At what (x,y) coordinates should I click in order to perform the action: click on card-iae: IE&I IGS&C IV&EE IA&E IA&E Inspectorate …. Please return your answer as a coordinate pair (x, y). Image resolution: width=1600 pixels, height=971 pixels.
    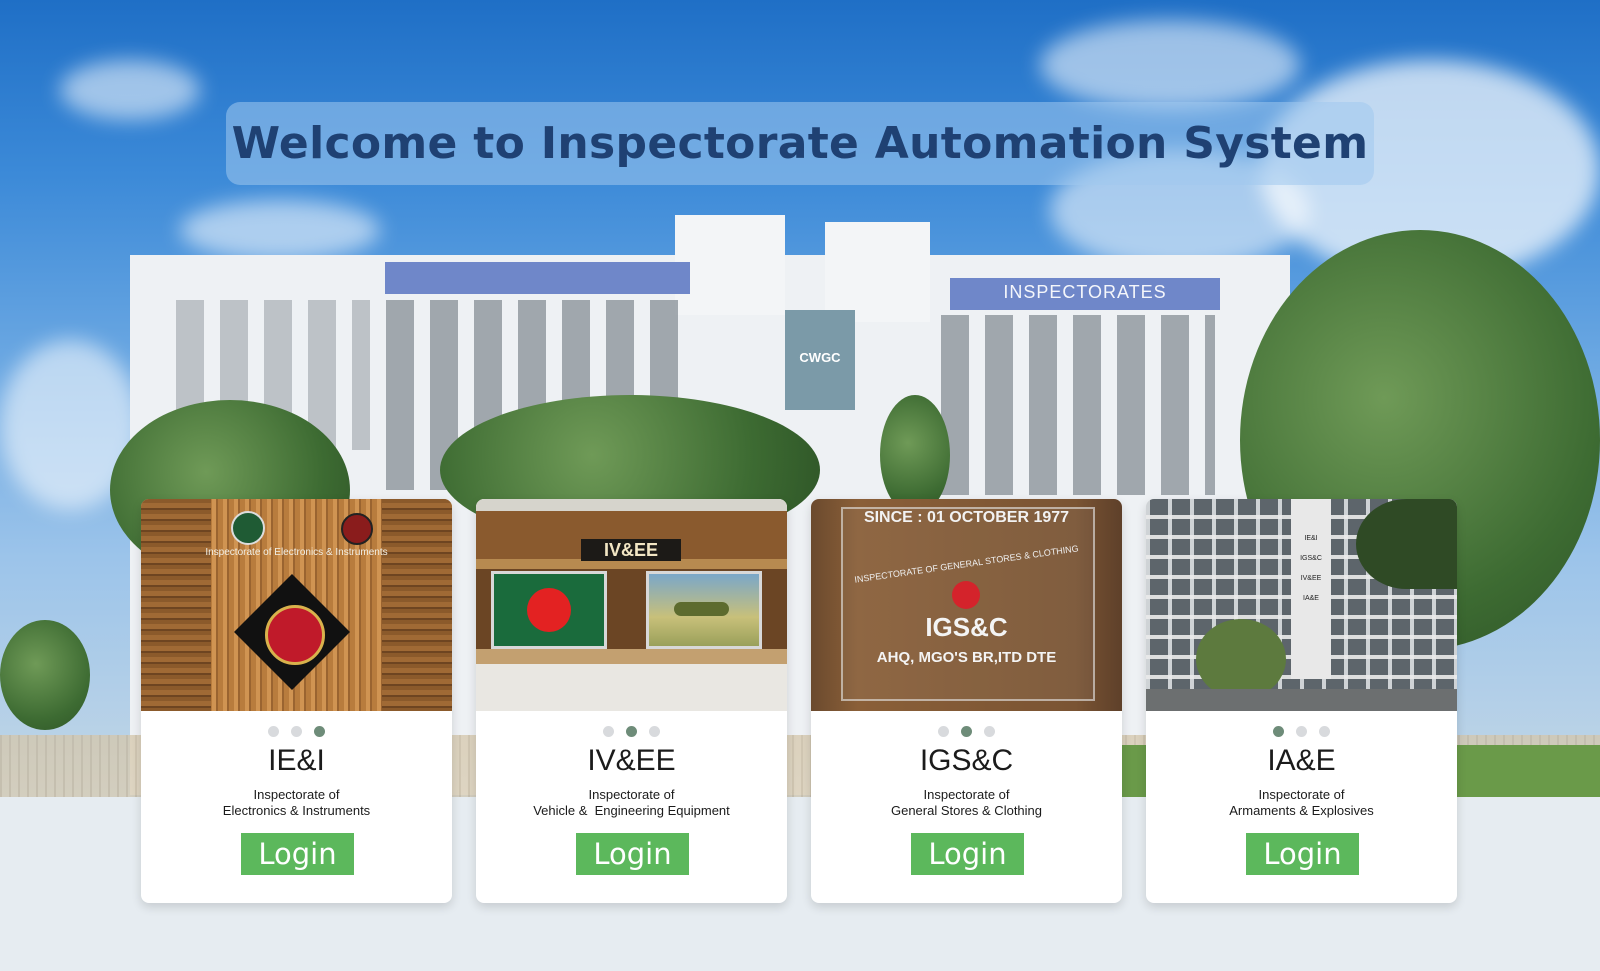
    Looking at the image, I should click on (1301, 701).